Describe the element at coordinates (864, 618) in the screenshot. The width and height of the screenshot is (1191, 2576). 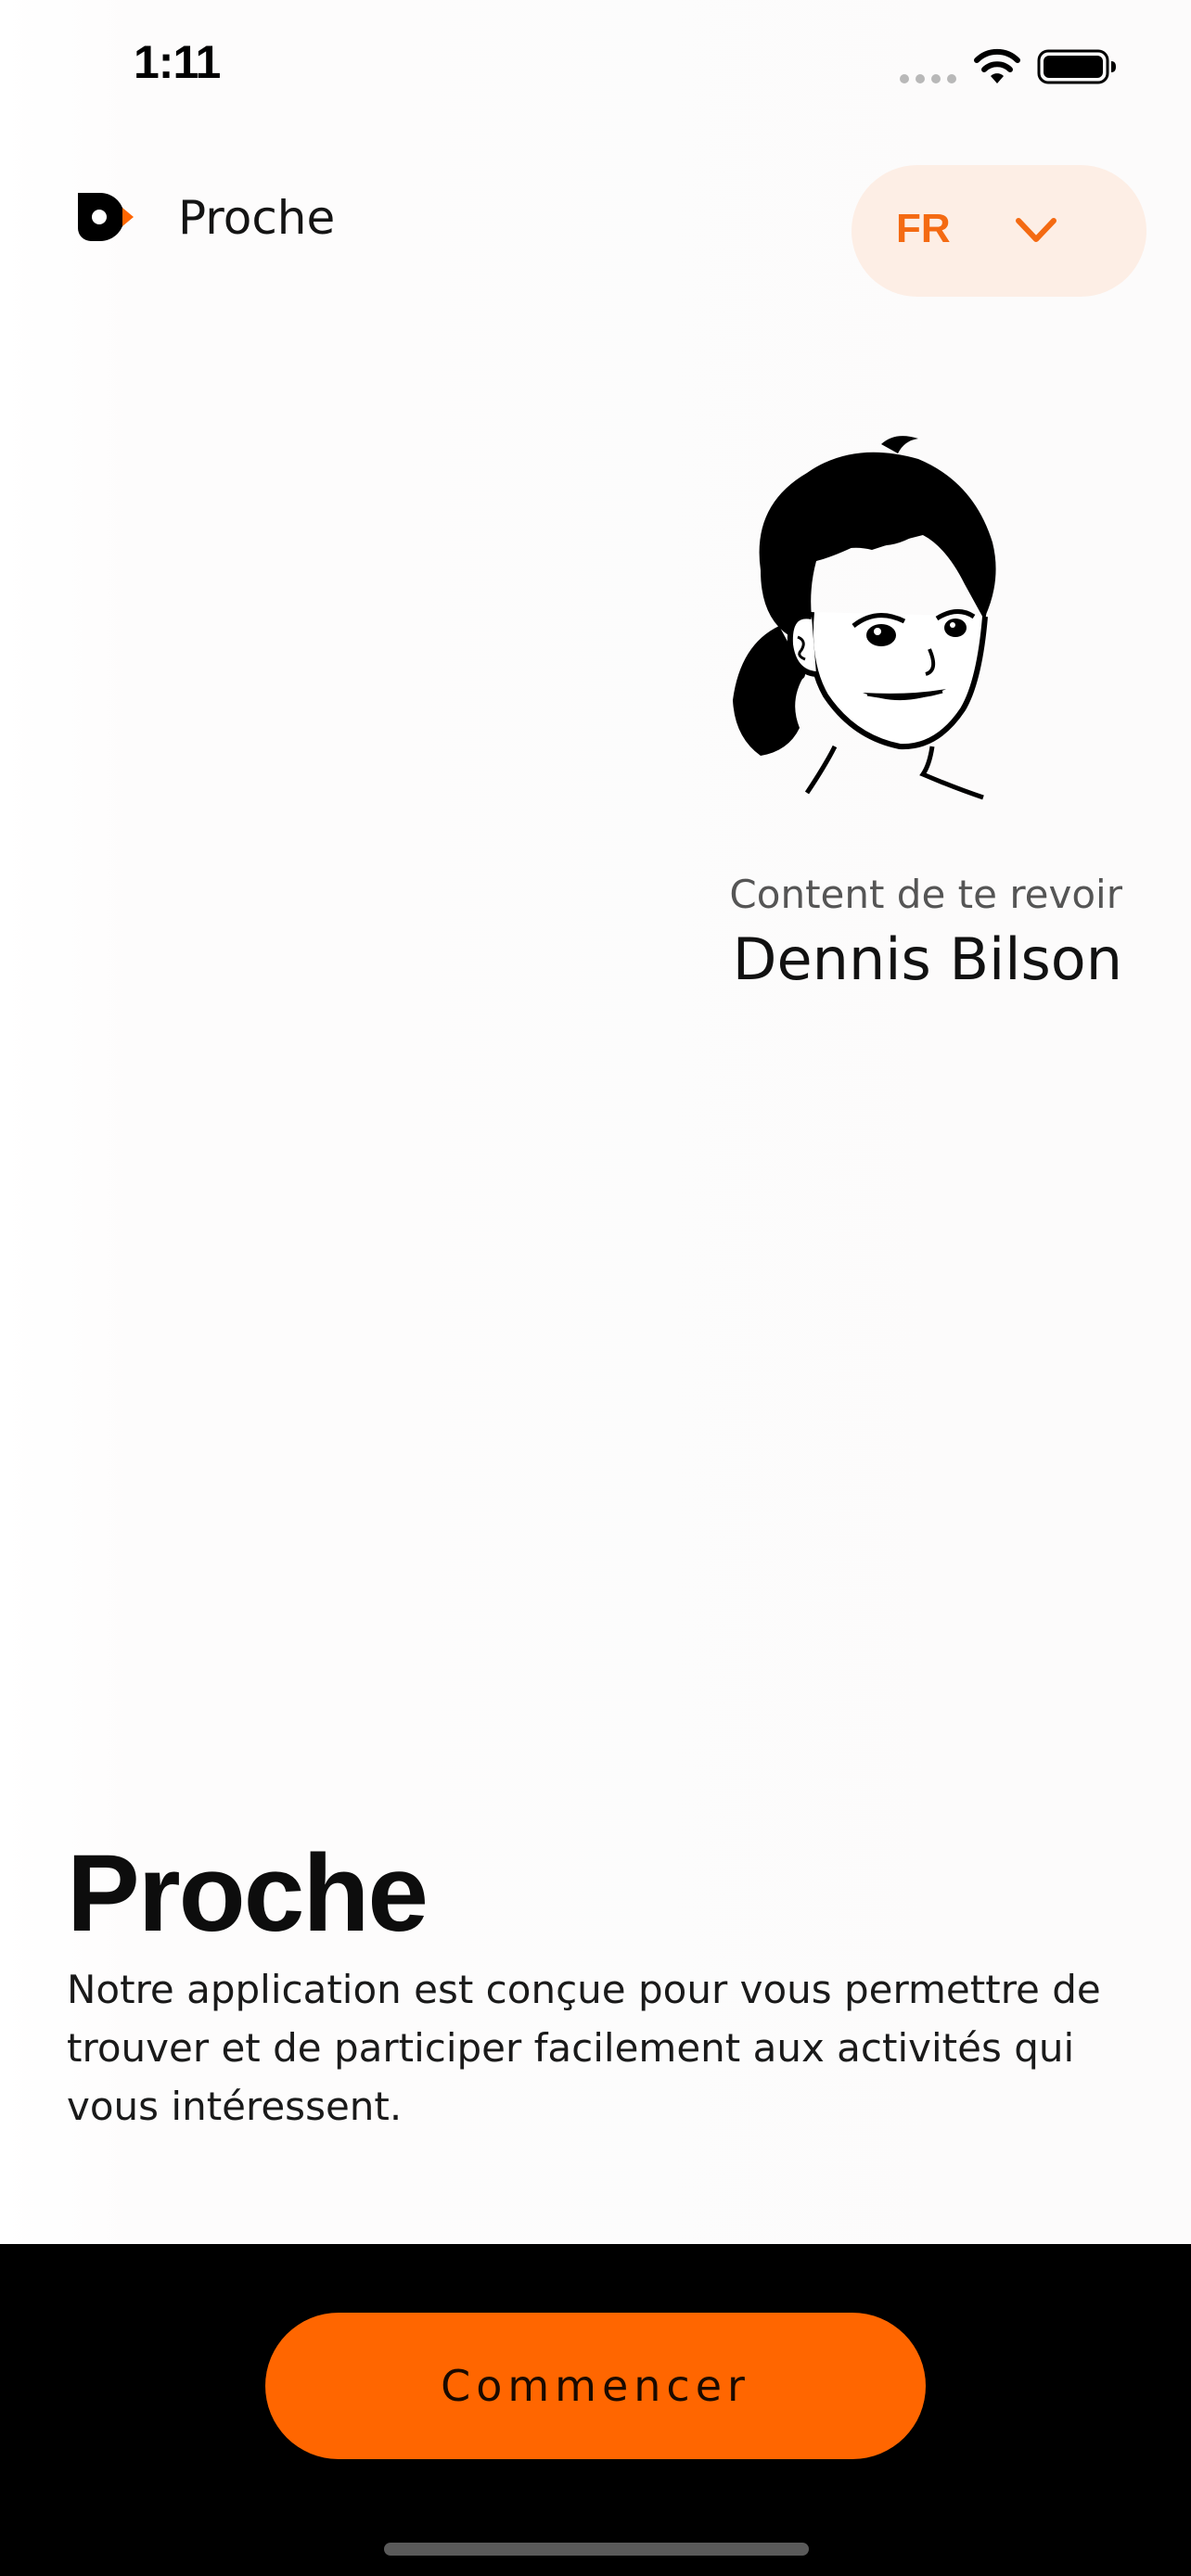
I see `user-avatar-illustration` at that location.